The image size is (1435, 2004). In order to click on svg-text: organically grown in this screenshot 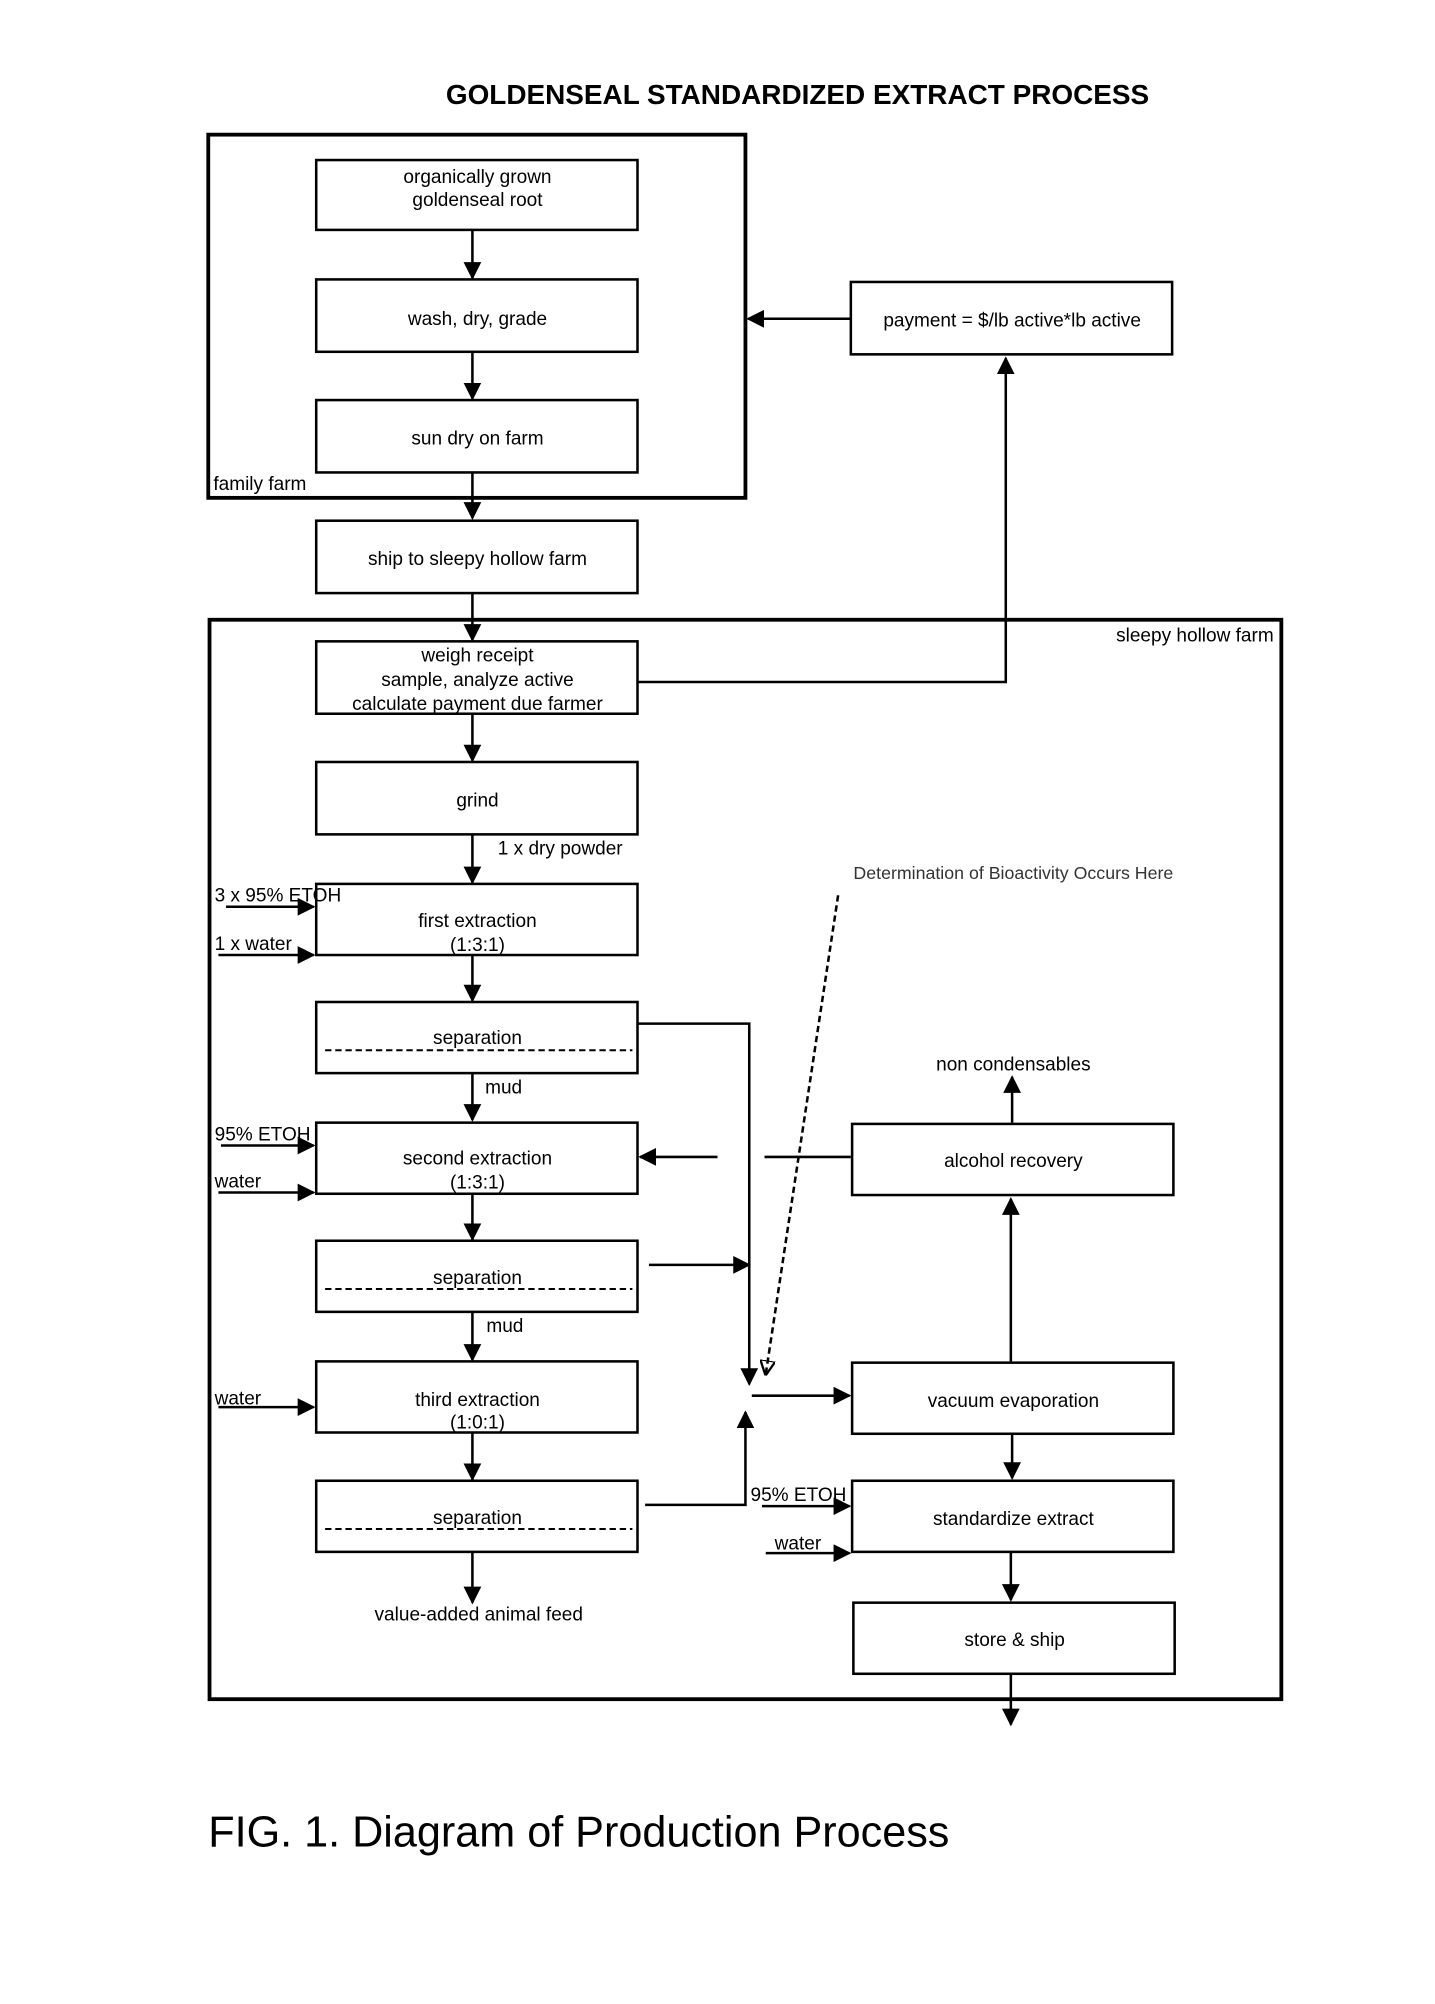, I will do `click(477, 177)`.